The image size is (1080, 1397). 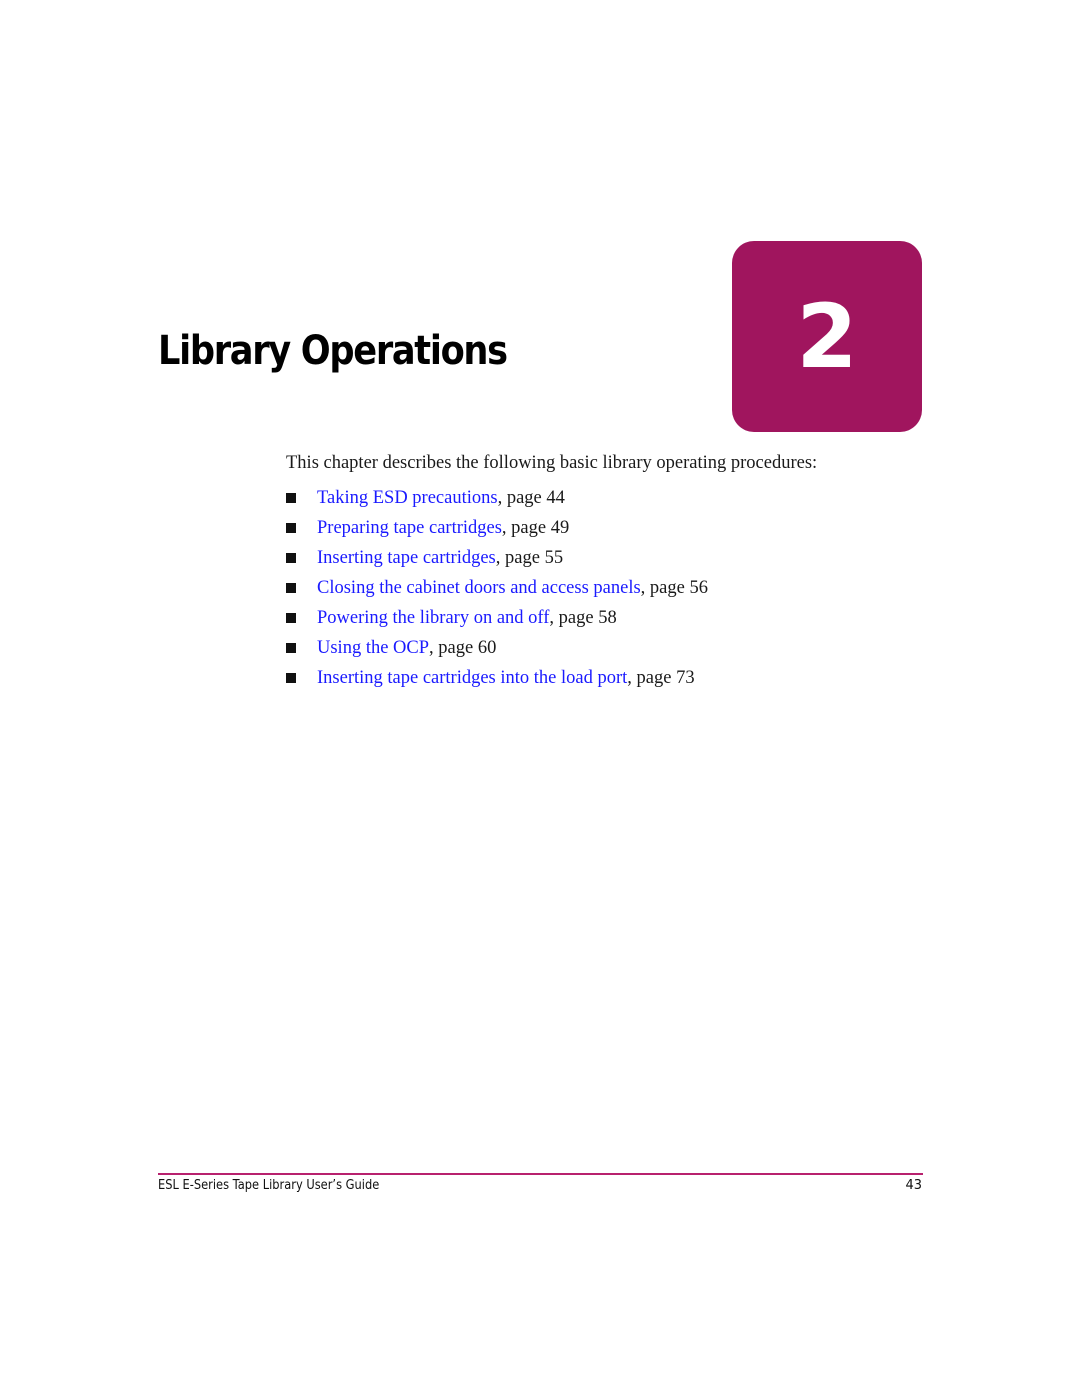 I want to click on list-item: Inserting tape cartridges , page 55, so click(x=497, y=558).